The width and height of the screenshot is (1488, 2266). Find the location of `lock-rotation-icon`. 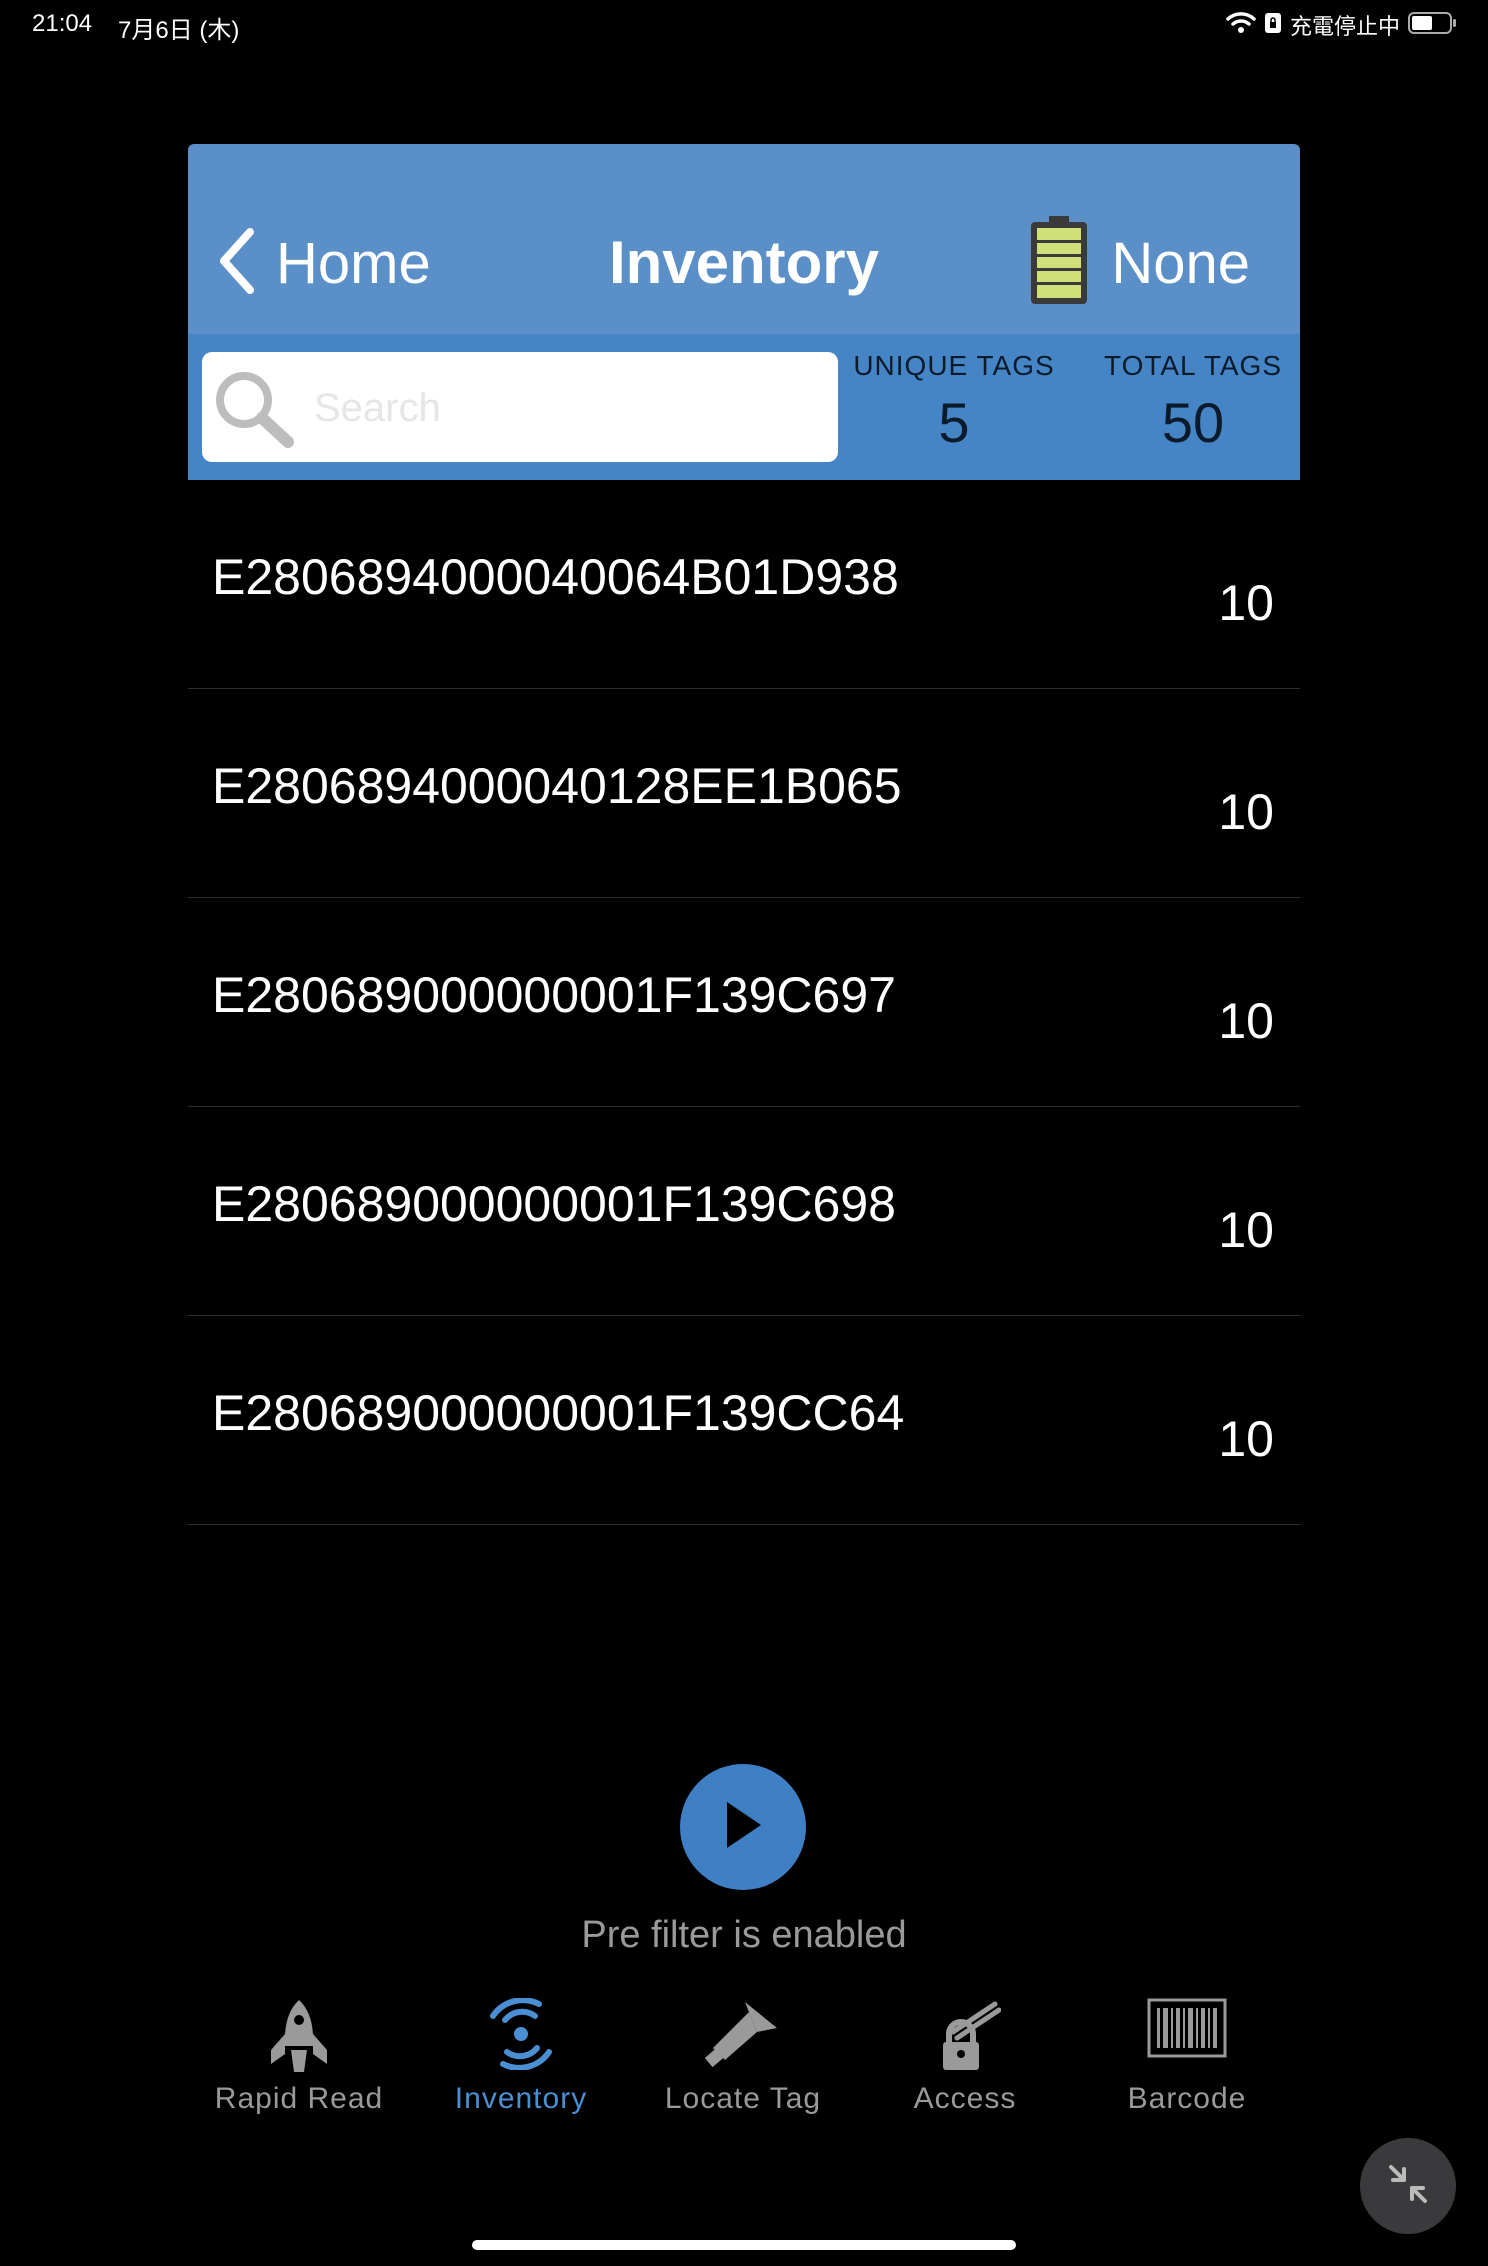

lock-rotation-icon is located at coordinates (1273, 25).